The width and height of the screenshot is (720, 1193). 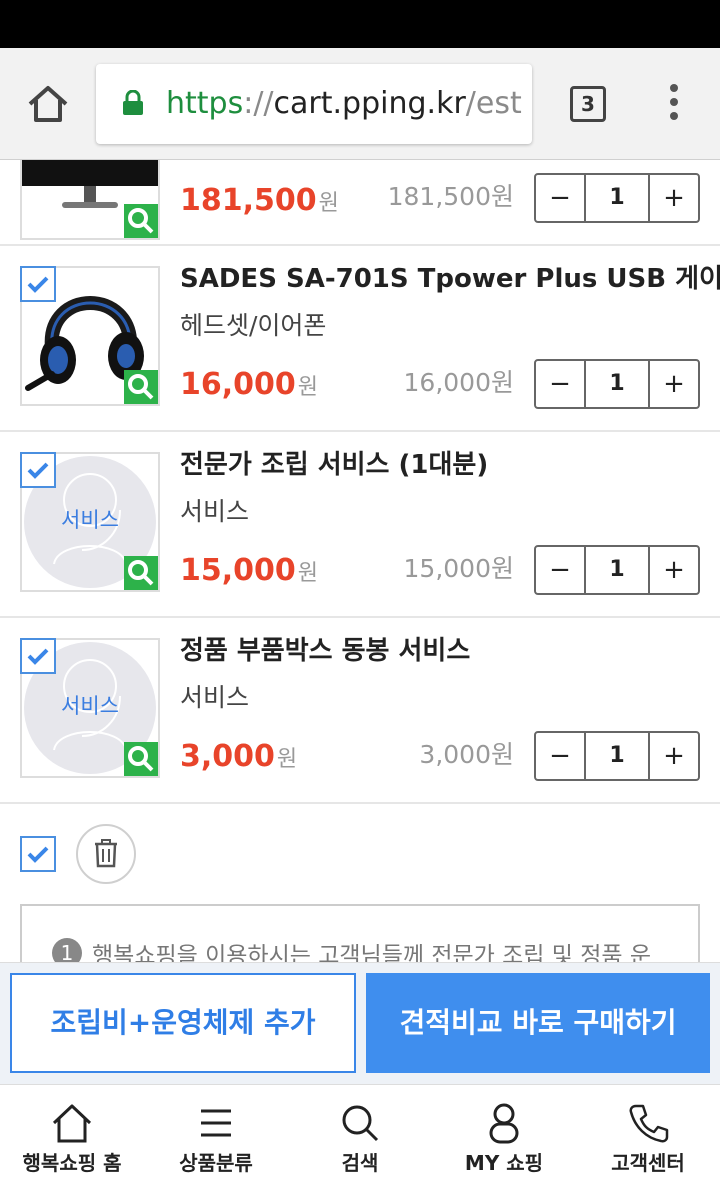 What do you see at coordinates (649, 1123) in the screenshot?
I see `phone-icon` at bounding box center [649, 1123].